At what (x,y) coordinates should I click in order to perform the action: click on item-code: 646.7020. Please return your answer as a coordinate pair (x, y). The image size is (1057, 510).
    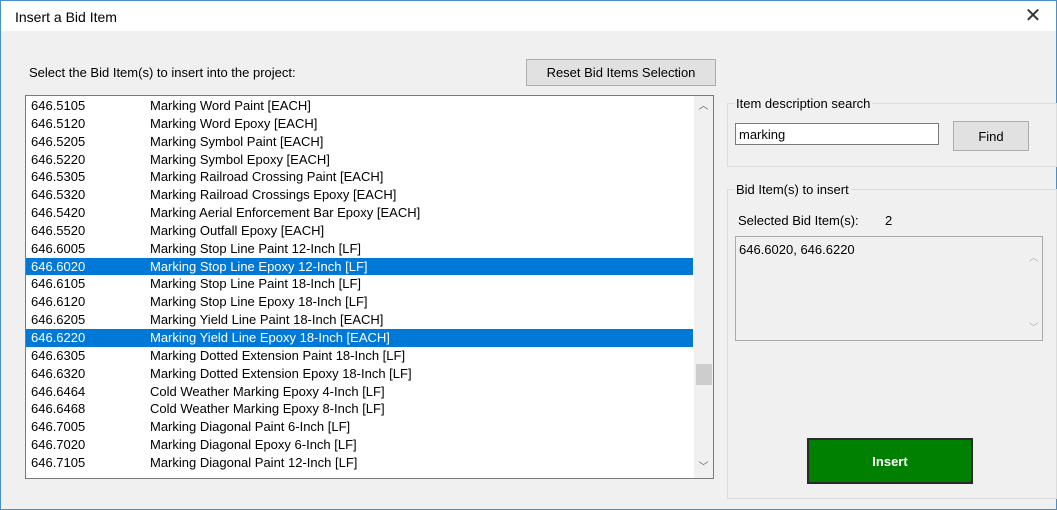
    Looking at the image, I should click on (58, 445).